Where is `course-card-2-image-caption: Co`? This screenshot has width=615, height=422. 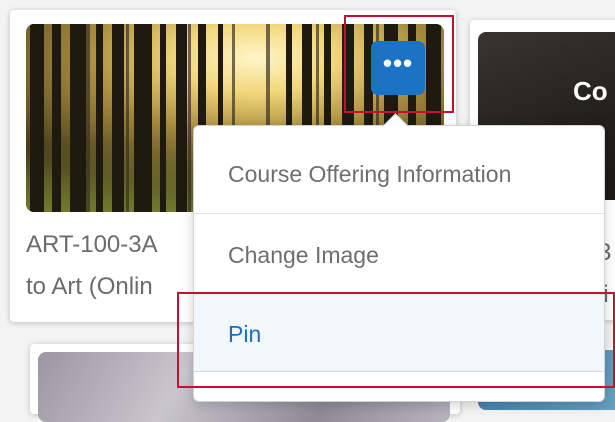 course-card-2-image-caption: Co is located at coordinates (590, 91).